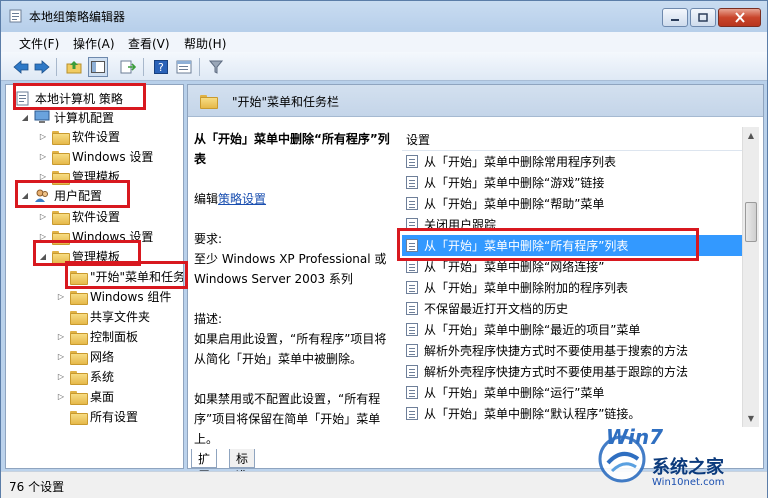  What do you see at coordinates (572, 182) in the screenshot?
I see `list-item: 从「开始」菜单中删除“游戏”链接` at bounding box center [572, 182].